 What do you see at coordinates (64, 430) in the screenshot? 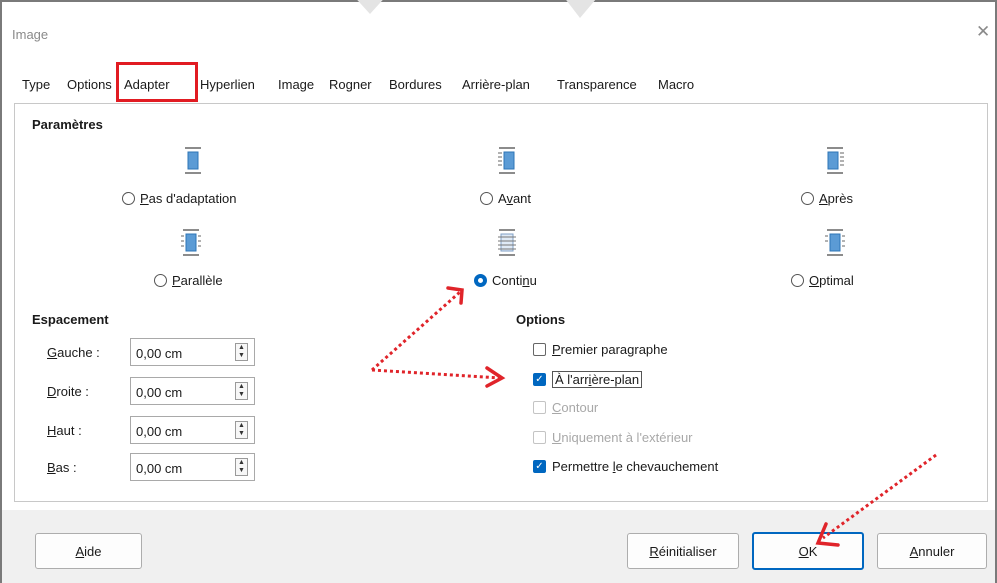
I see `haut-label: Haut :` at bounding box center [64, 430].